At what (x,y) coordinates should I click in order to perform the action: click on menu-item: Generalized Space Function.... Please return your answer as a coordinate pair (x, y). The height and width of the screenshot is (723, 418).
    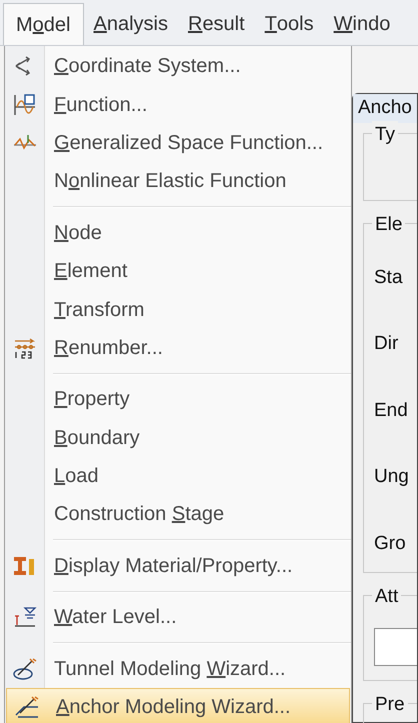
    Looking at the image, I should click on (178, 143).